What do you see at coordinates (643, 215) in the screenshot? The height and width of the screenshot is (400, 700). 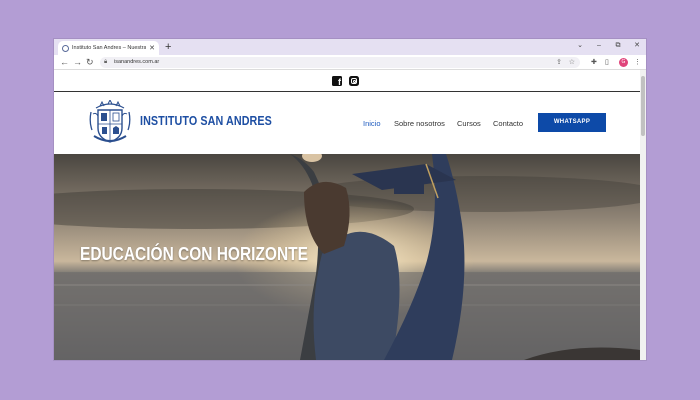 I see `scrollbar` at bounding box center [643, 215].